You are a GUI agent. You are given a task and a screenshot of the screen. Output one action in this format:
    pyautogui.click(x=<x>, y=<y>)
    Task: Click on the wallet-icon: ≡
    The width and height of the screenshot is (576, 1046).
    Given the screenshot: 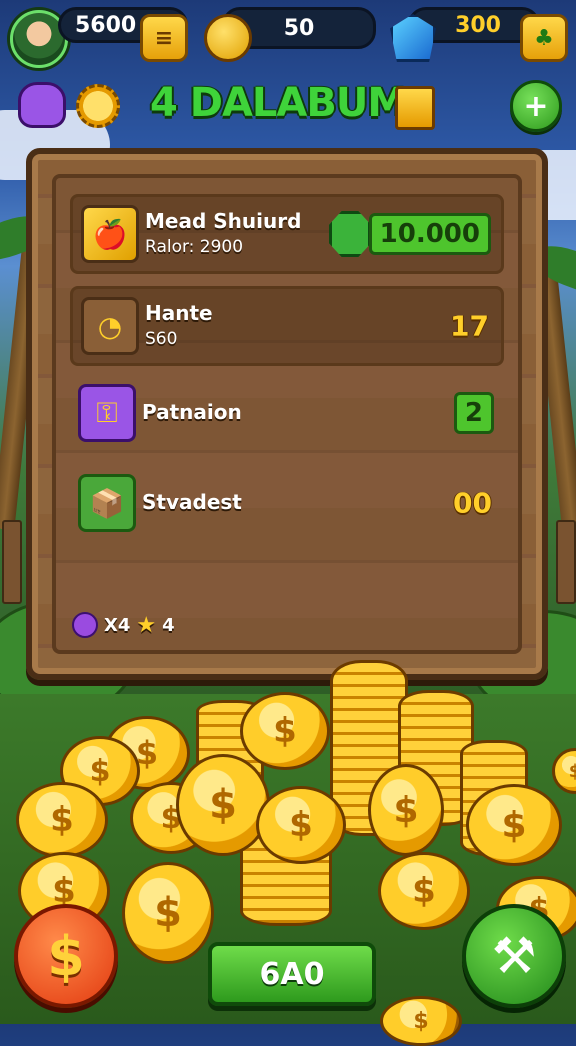 What is the action you would take?
    pyautogui.click(x=164, y=38)
    